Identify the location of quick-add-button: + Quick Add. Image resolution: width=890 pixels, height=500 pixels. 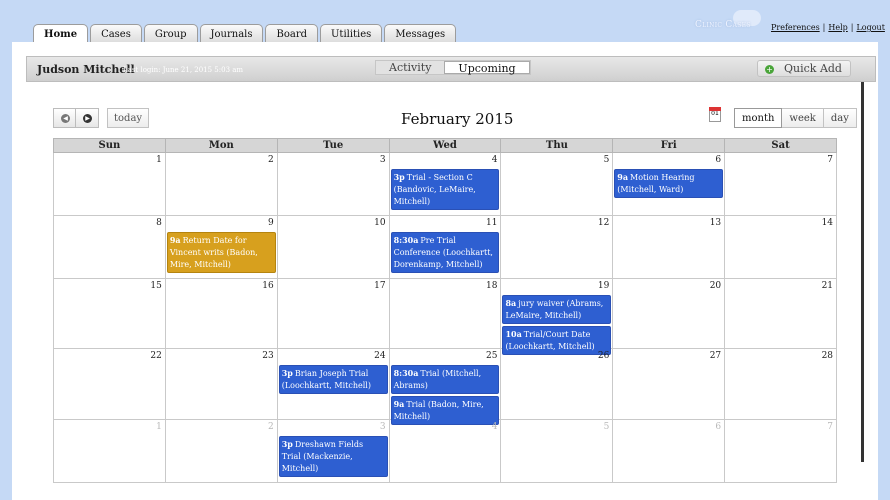
(804, 68).